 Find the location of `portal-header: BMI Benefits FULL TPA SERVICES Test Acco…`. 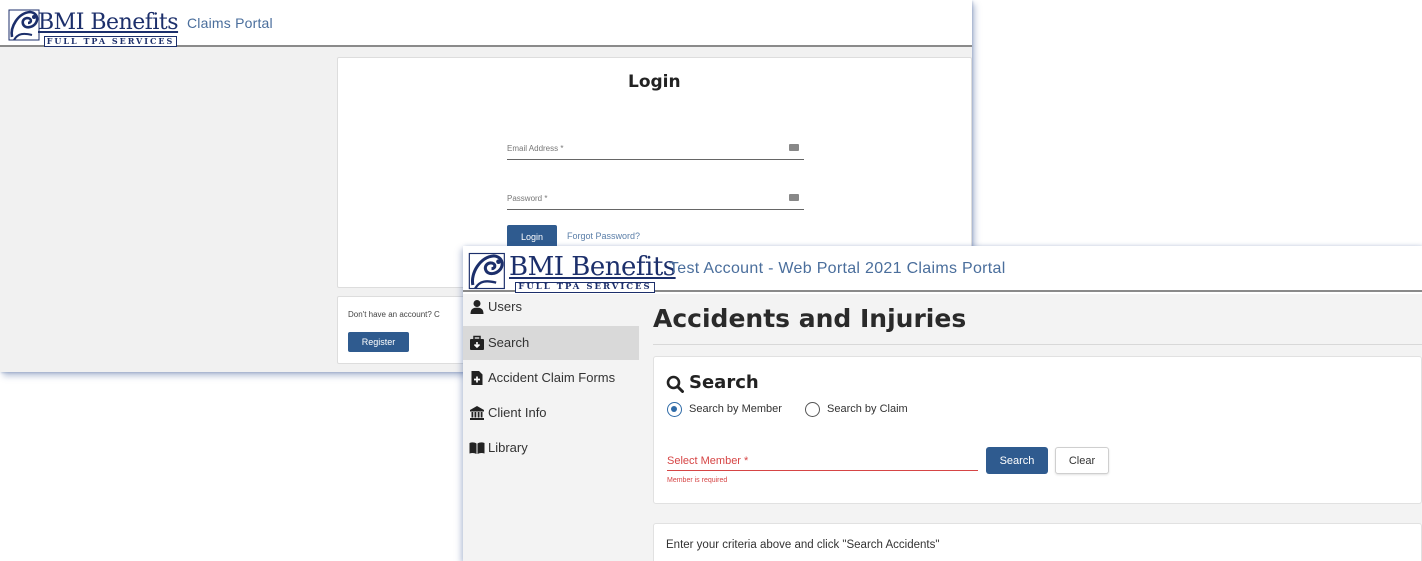

portal-header: BMI Benefits FULL TPA SERVICES Test Acco… is located at coordinates (942, 269).